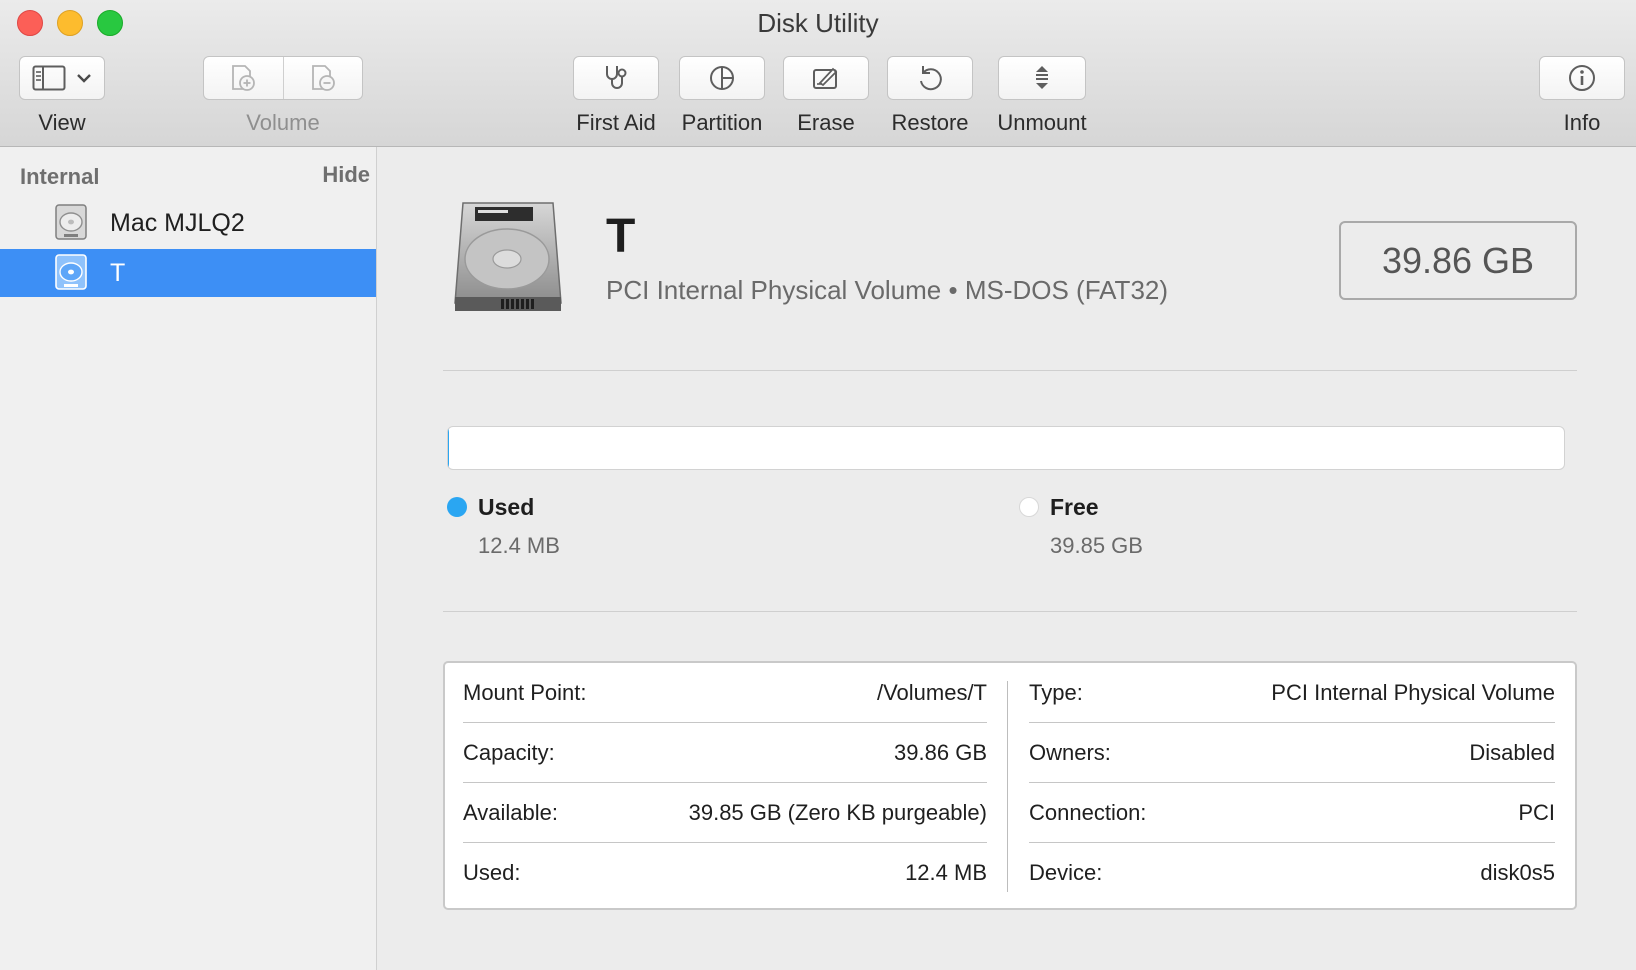 This screenshot has width=1636, height=970. Describe the element at coordinates (940, 752) in the screenshot. I see `detail-value: 39.86 GB` at that location.